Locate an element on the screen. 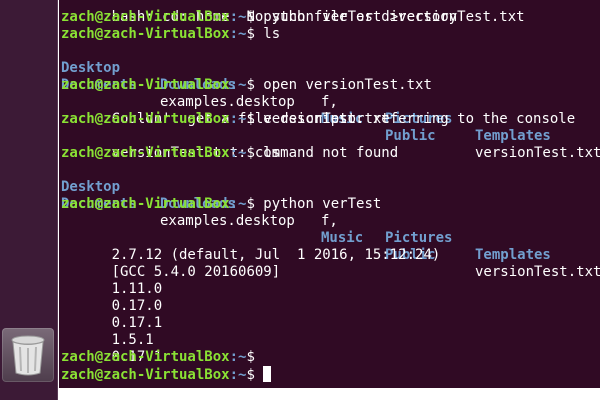 This screenshot has height=400, width=600. terminal-line: zach@zach-VirtualBox:~$ is located at coordinates (162, 357).